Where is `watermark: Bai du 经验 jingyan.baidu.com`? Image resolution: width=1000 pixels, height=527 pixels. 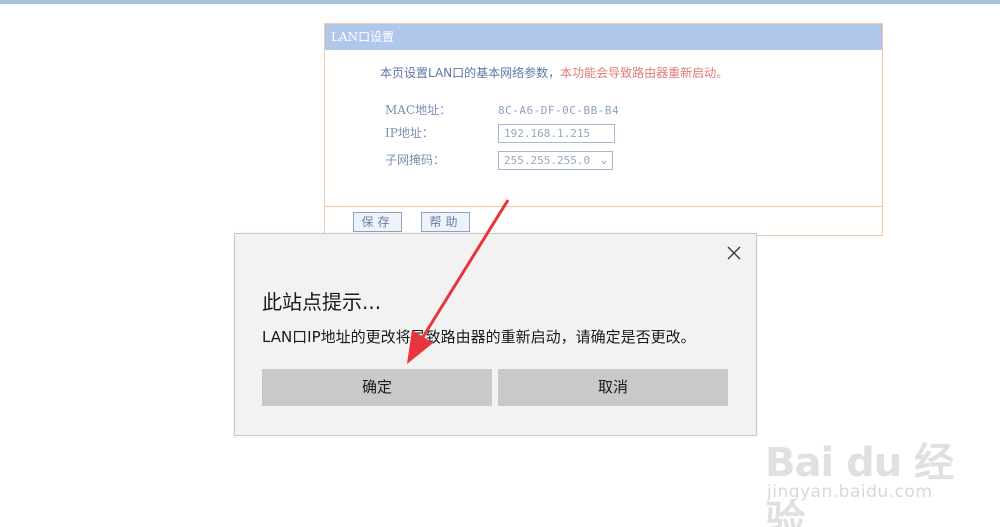
watermark: Bai du 经验 jingyan.baidu.com is located at coordinates (875, 473).